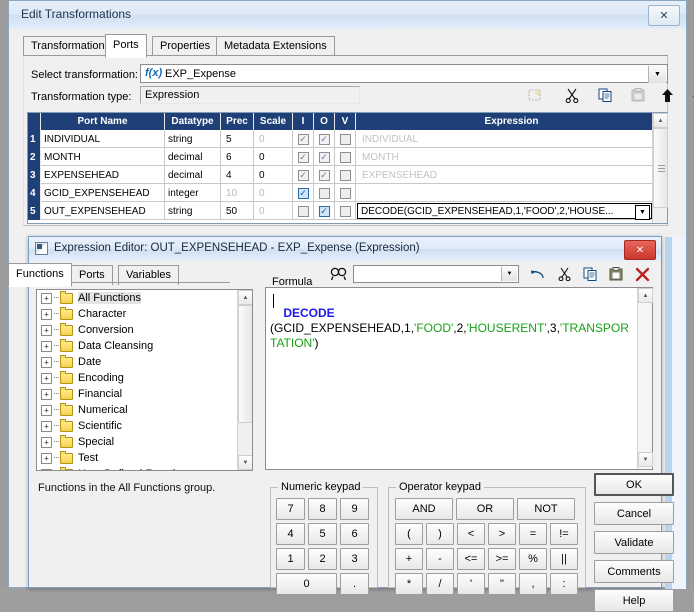 Image resolution: width=694 pixels, height=612 pixels. What do you see at coordinates (185, 46) in the screenshot?
I see `tab-properties: Properties` at bounding box center [185, 46].